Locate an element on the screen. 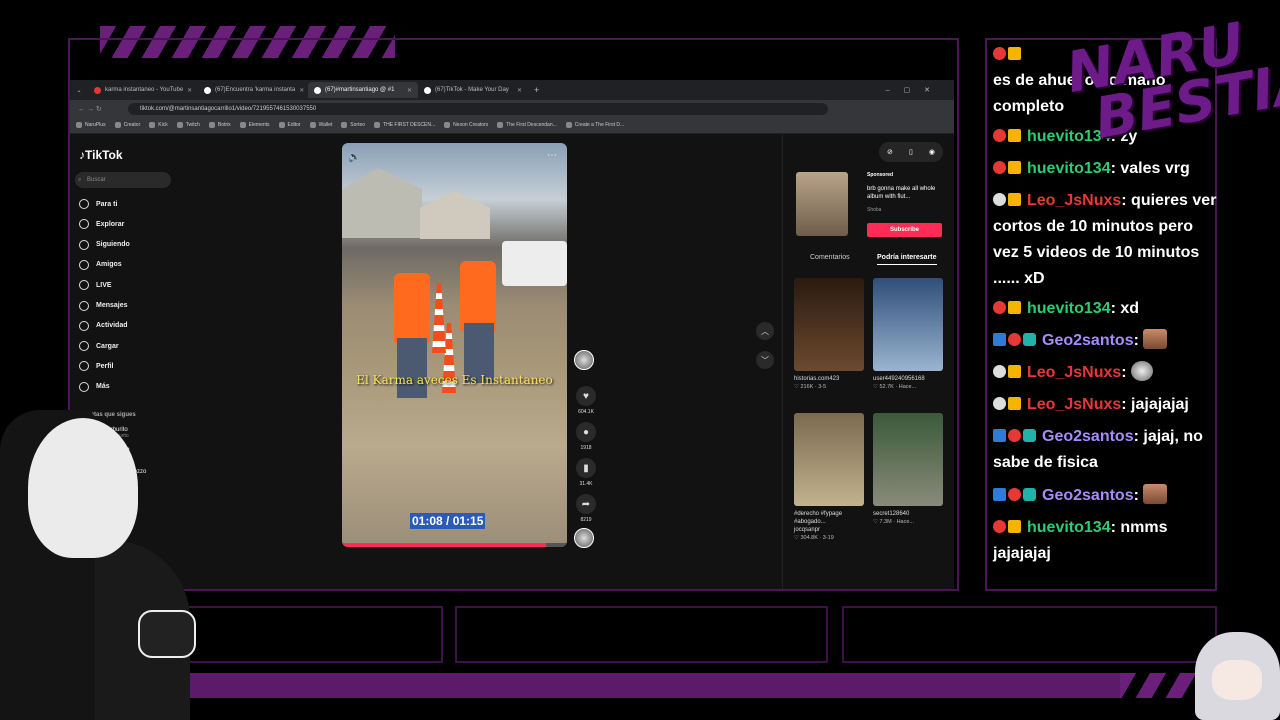 The height and width of the screenshot is (720, 1280). emote-icon is located at coordinates (1155, 494).